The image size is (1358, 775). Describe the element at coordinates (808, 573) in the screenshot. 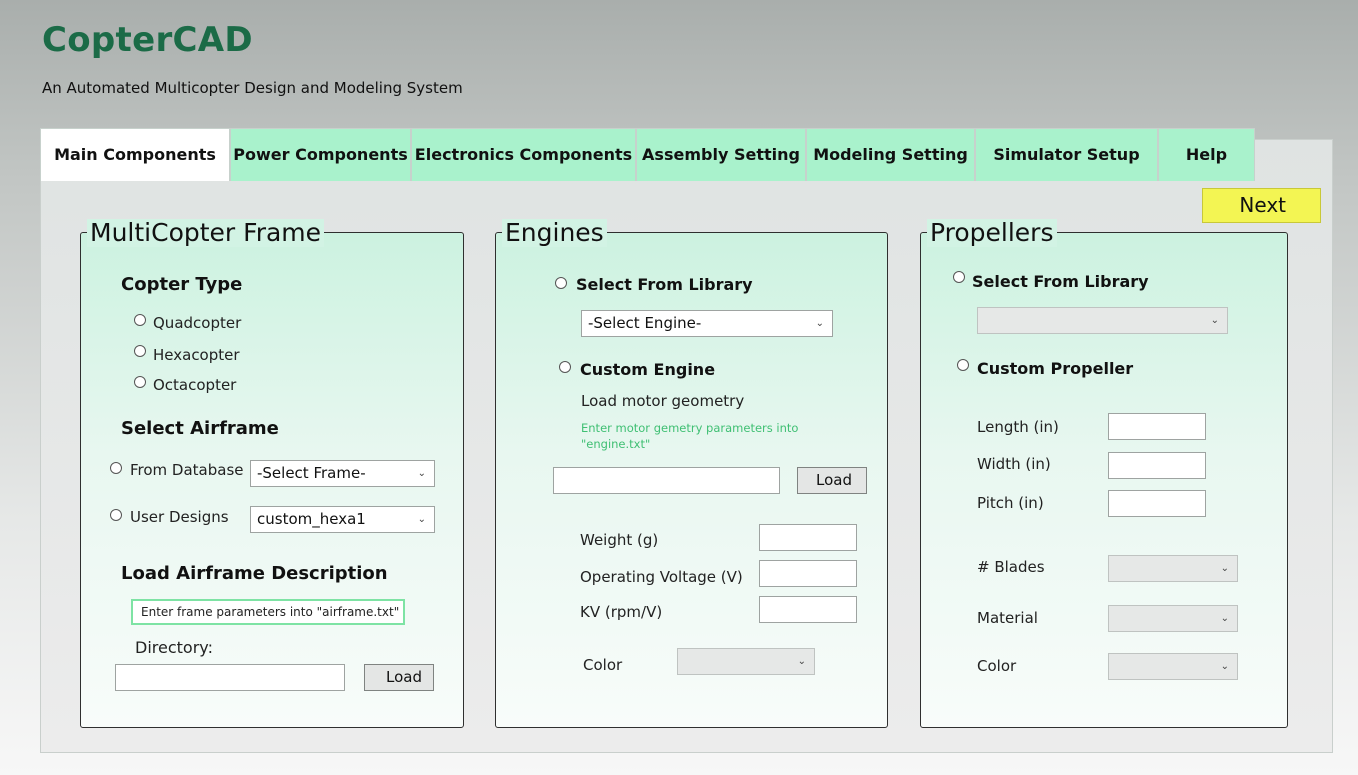

I see `voltage-input` at that location.